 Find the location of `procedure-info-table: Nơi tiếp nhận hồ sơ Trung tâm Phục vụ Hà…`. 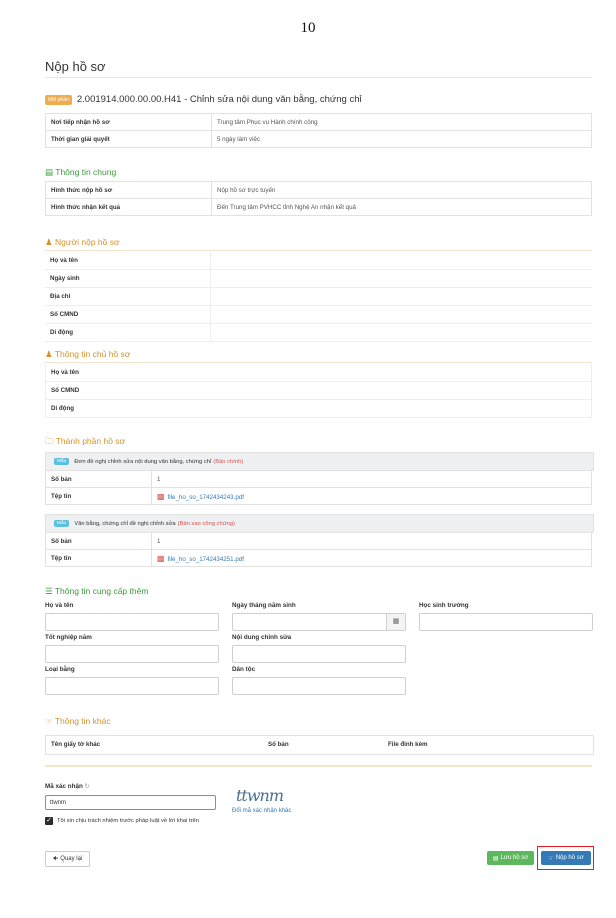

procedure-info-table: Nơi tiếp nhận hồ sơ Trung tâm Phục vụ Hà… is located at coordinates (318, 130).